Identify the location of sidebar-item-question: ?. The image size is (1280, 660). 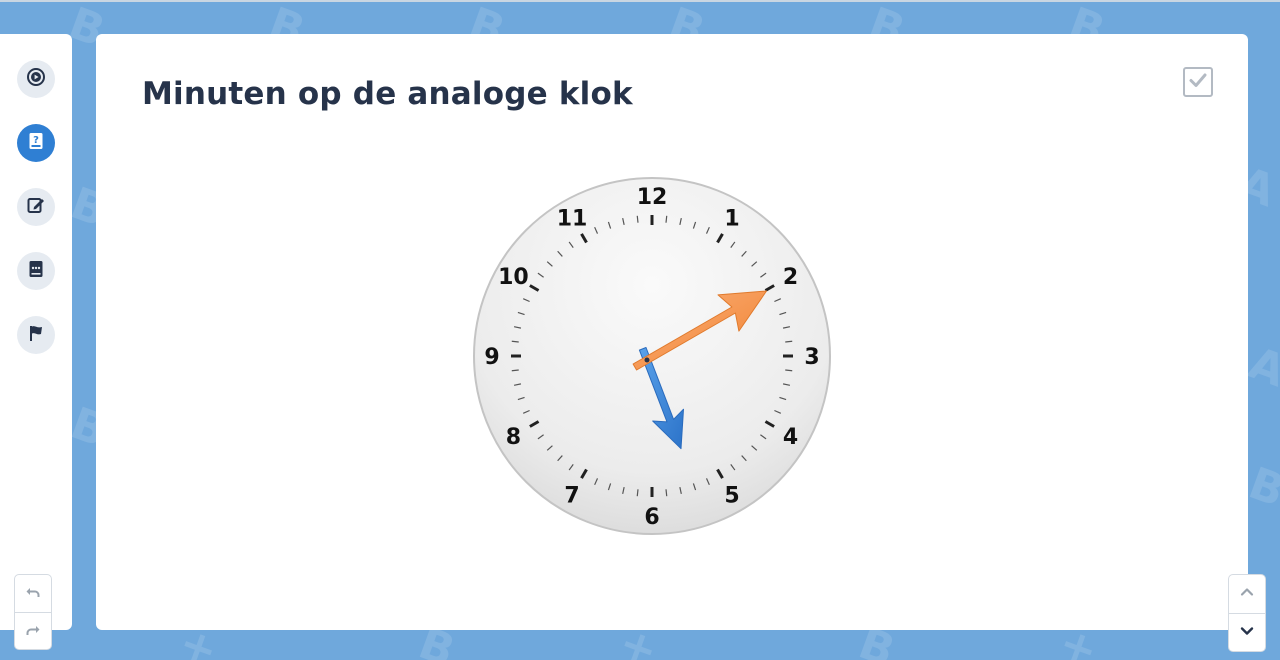
(36, 143).